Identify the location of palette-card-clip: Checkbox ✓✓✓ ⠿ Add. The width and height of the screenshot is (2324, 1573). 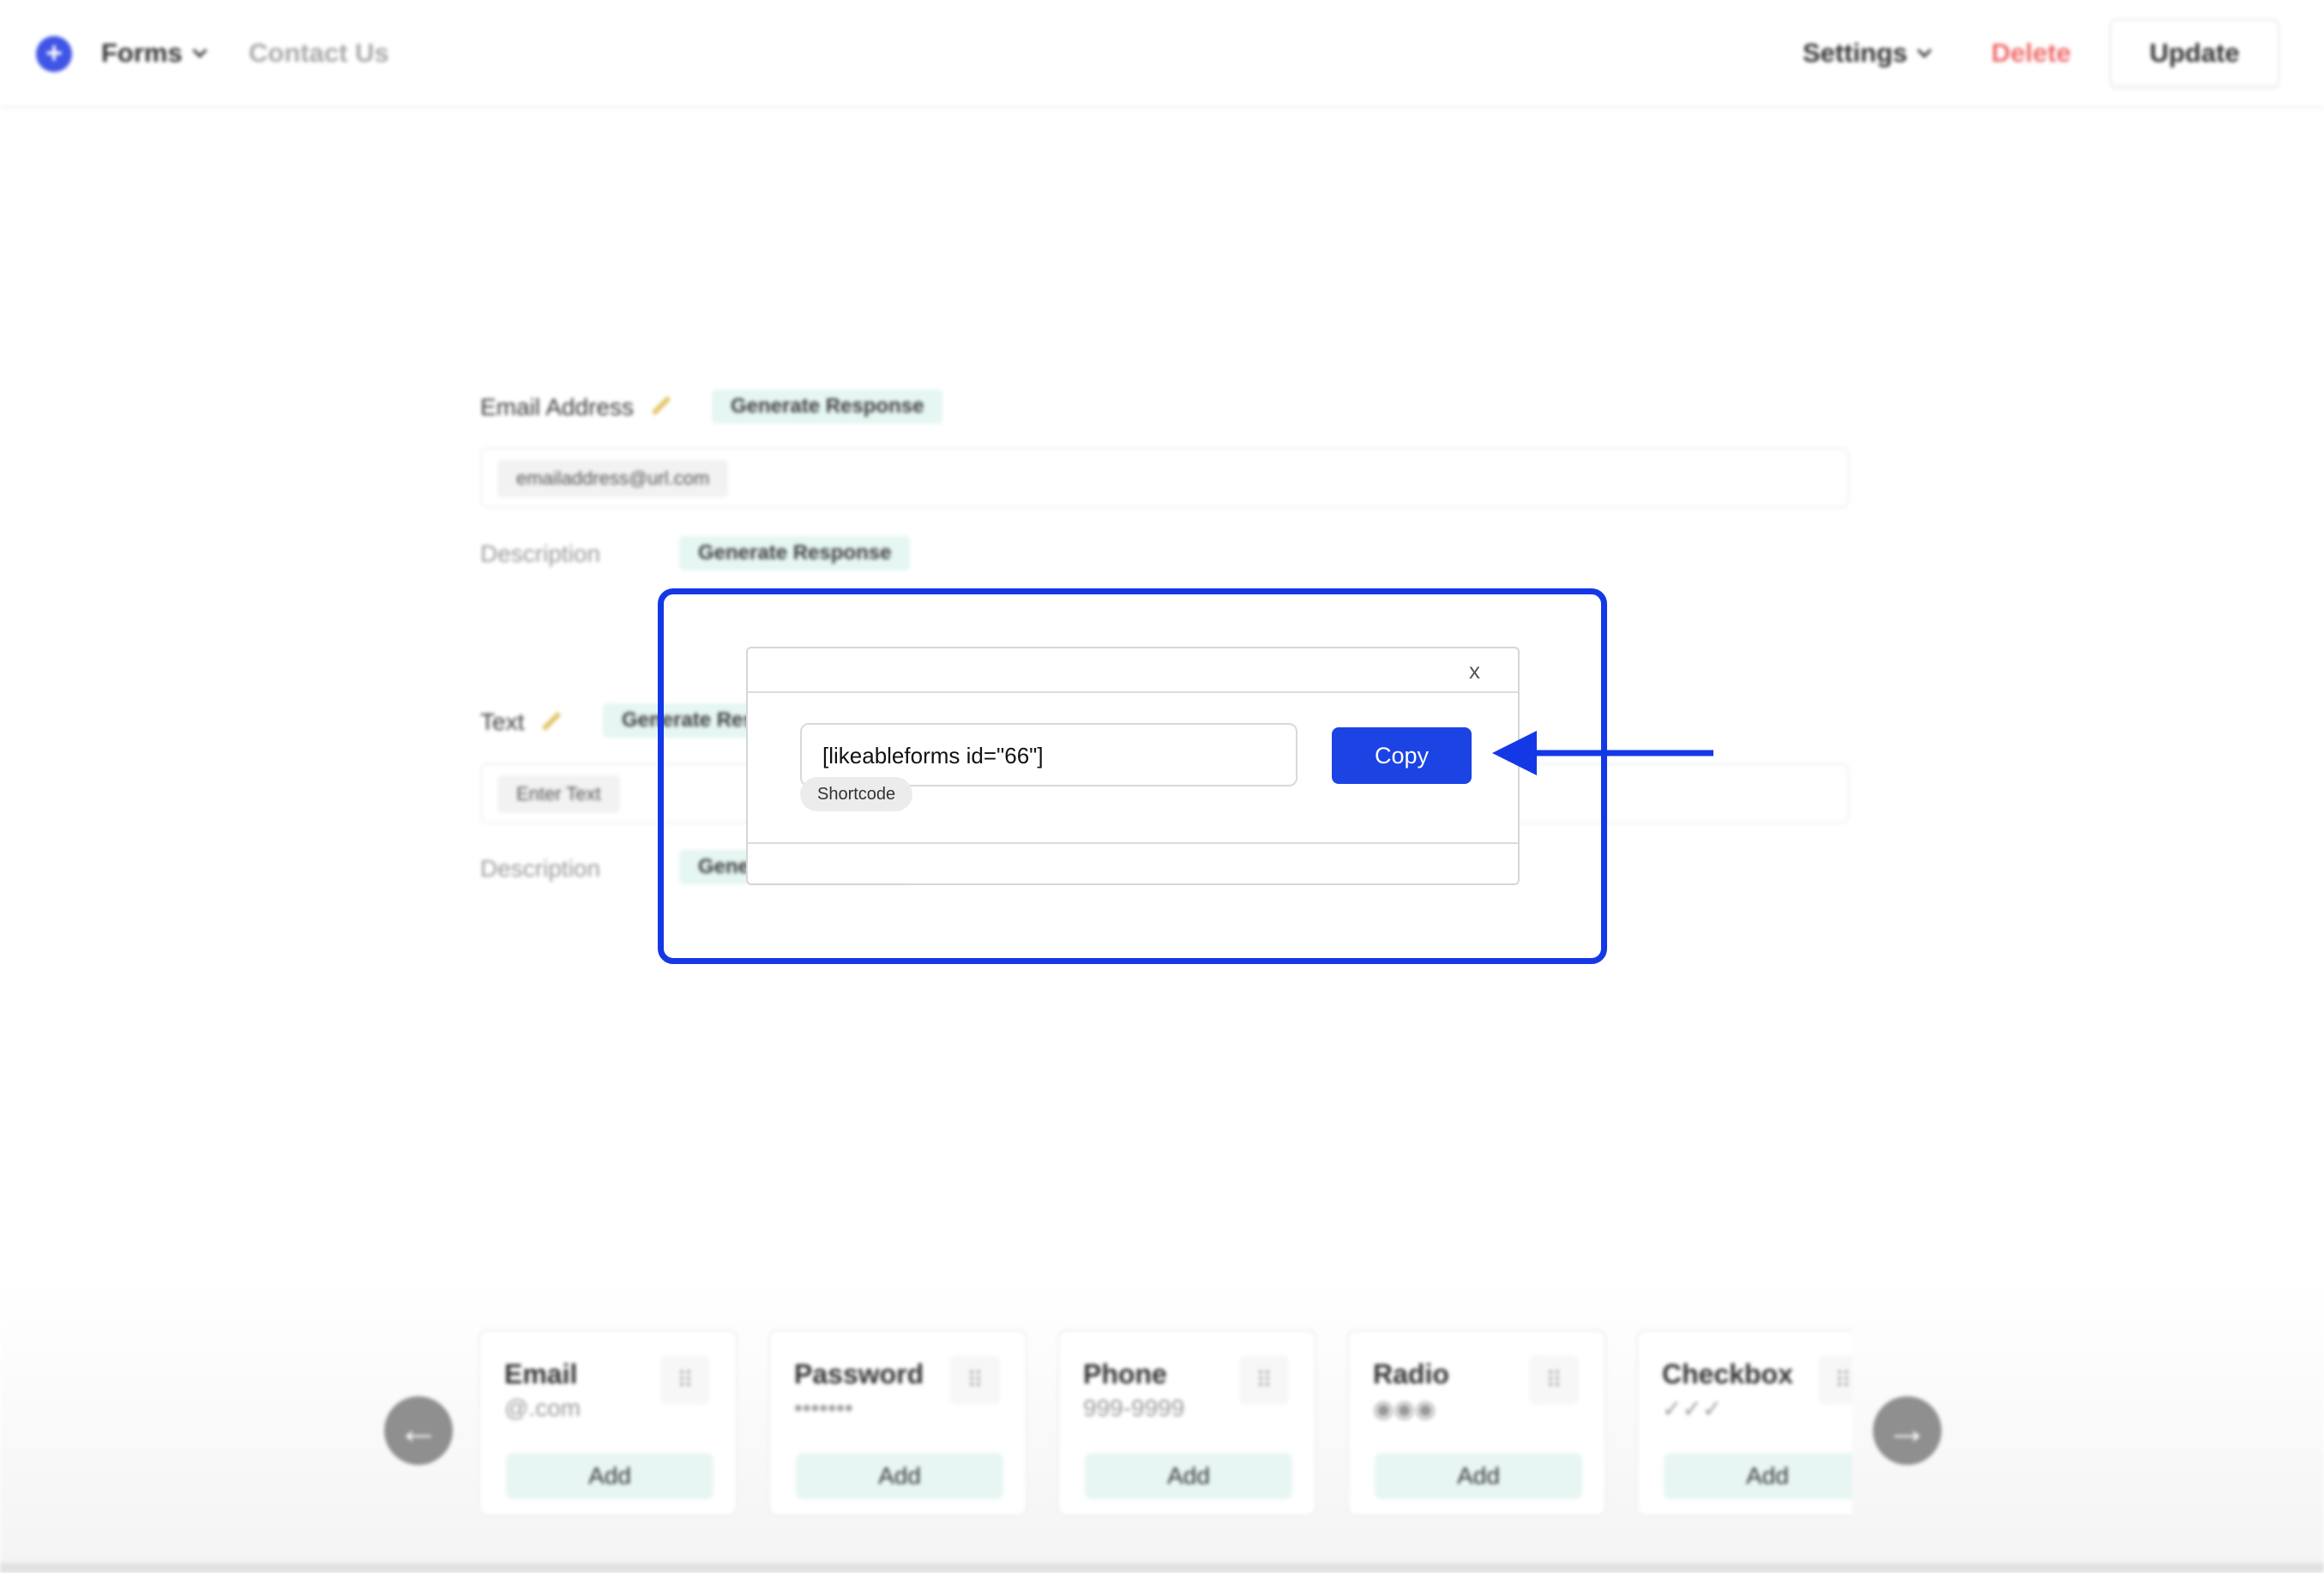
(1744, 1422).